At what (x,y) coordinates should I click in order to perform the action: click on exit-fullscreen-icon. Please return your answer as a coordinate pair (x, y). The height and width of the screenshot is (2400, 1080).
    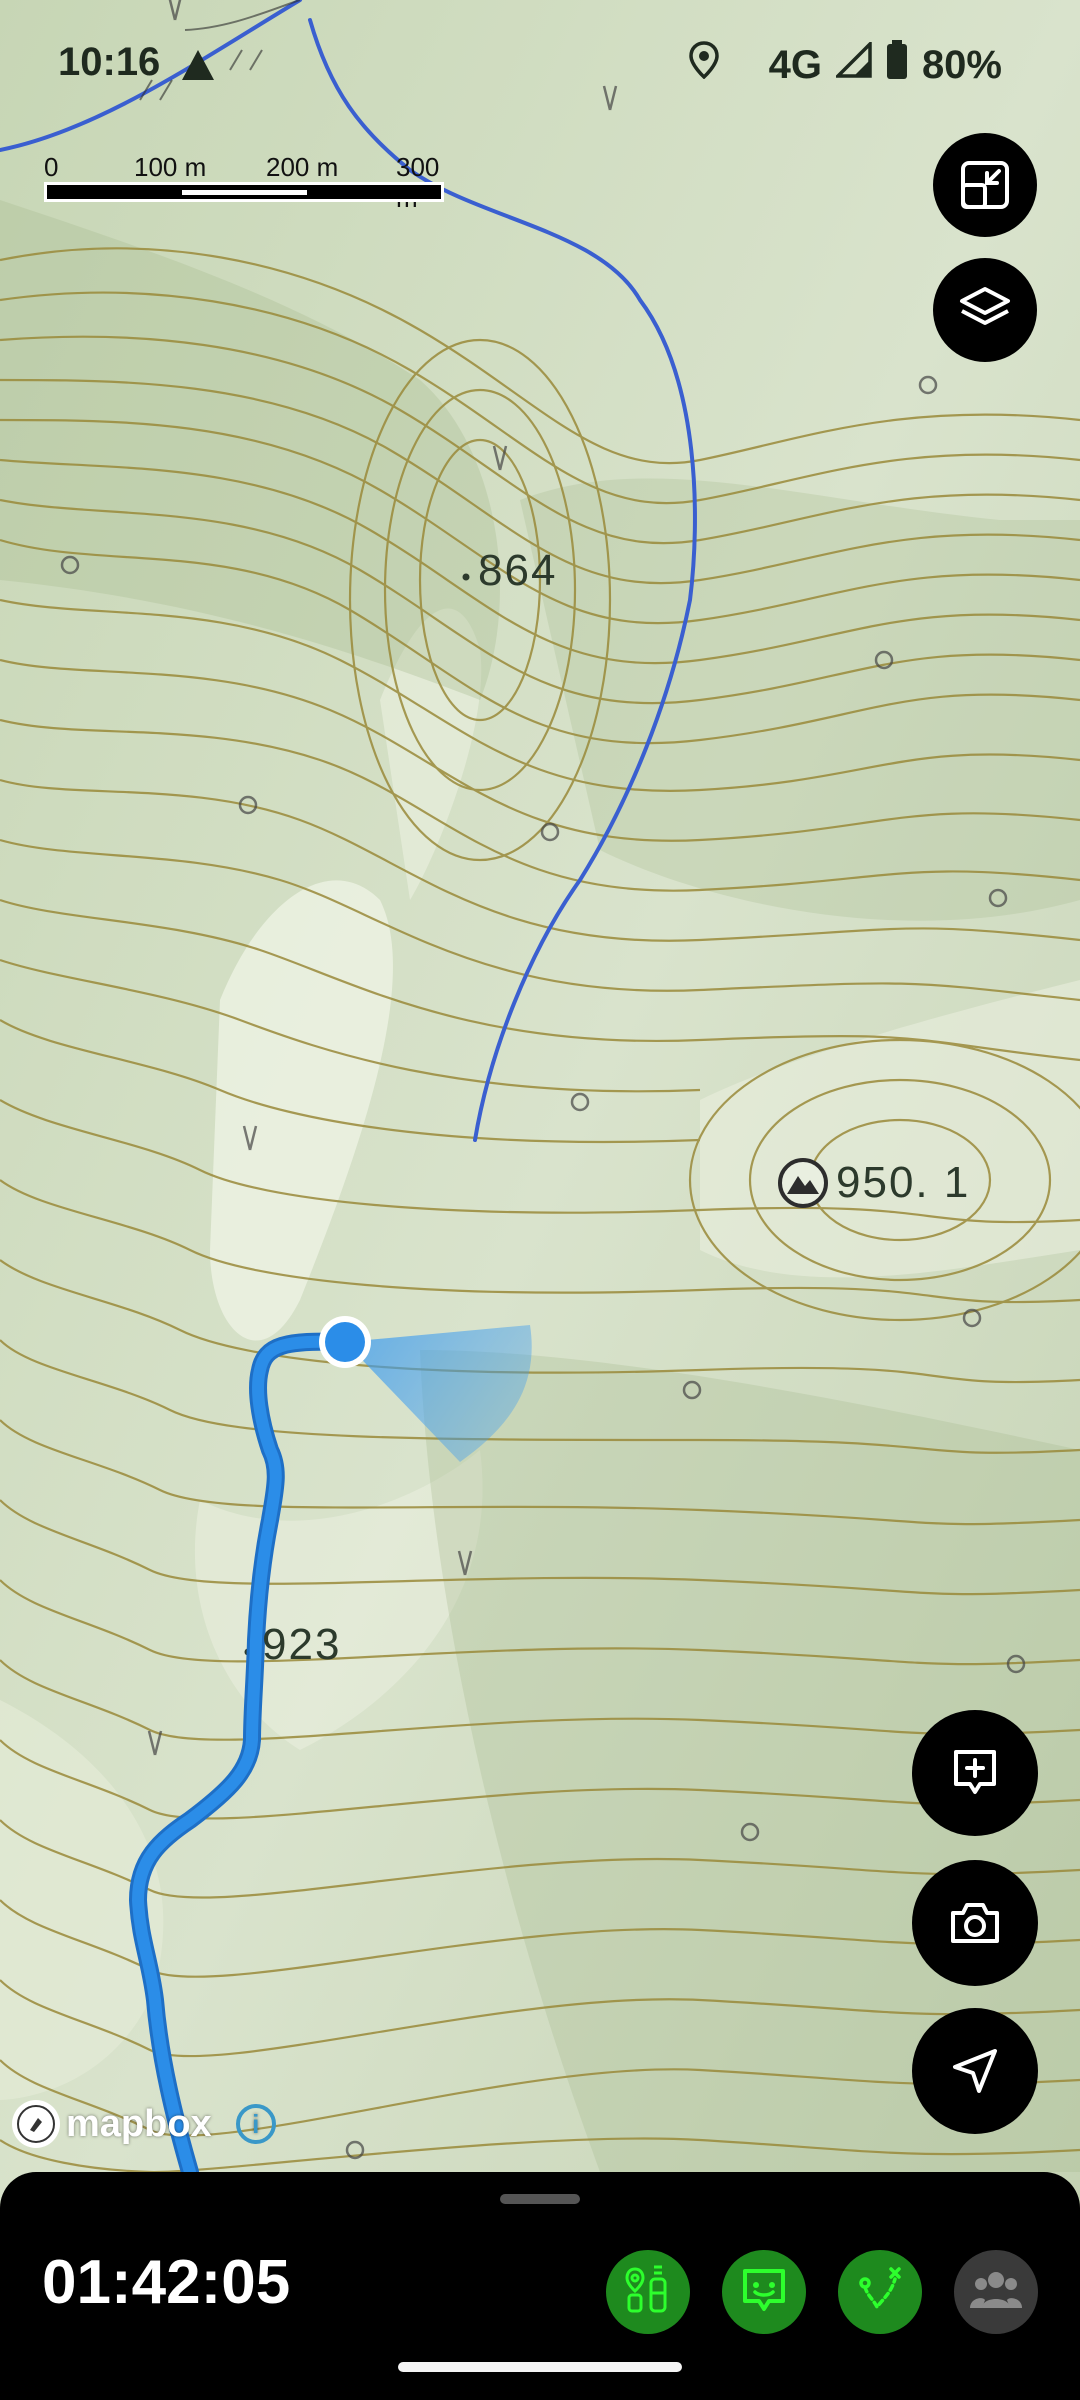
    Looking at the image, I should click on (985, 185).